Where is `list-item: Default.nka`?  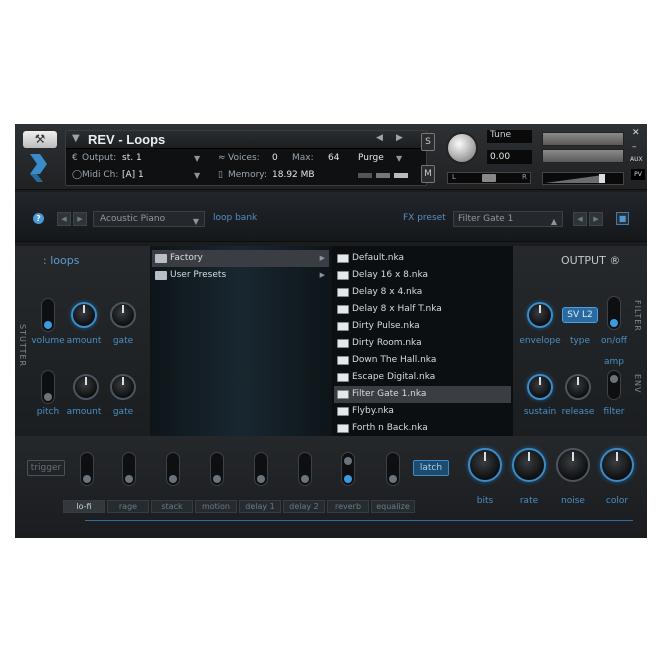
list-item: Default.nka is located at coordinates (422, 258).